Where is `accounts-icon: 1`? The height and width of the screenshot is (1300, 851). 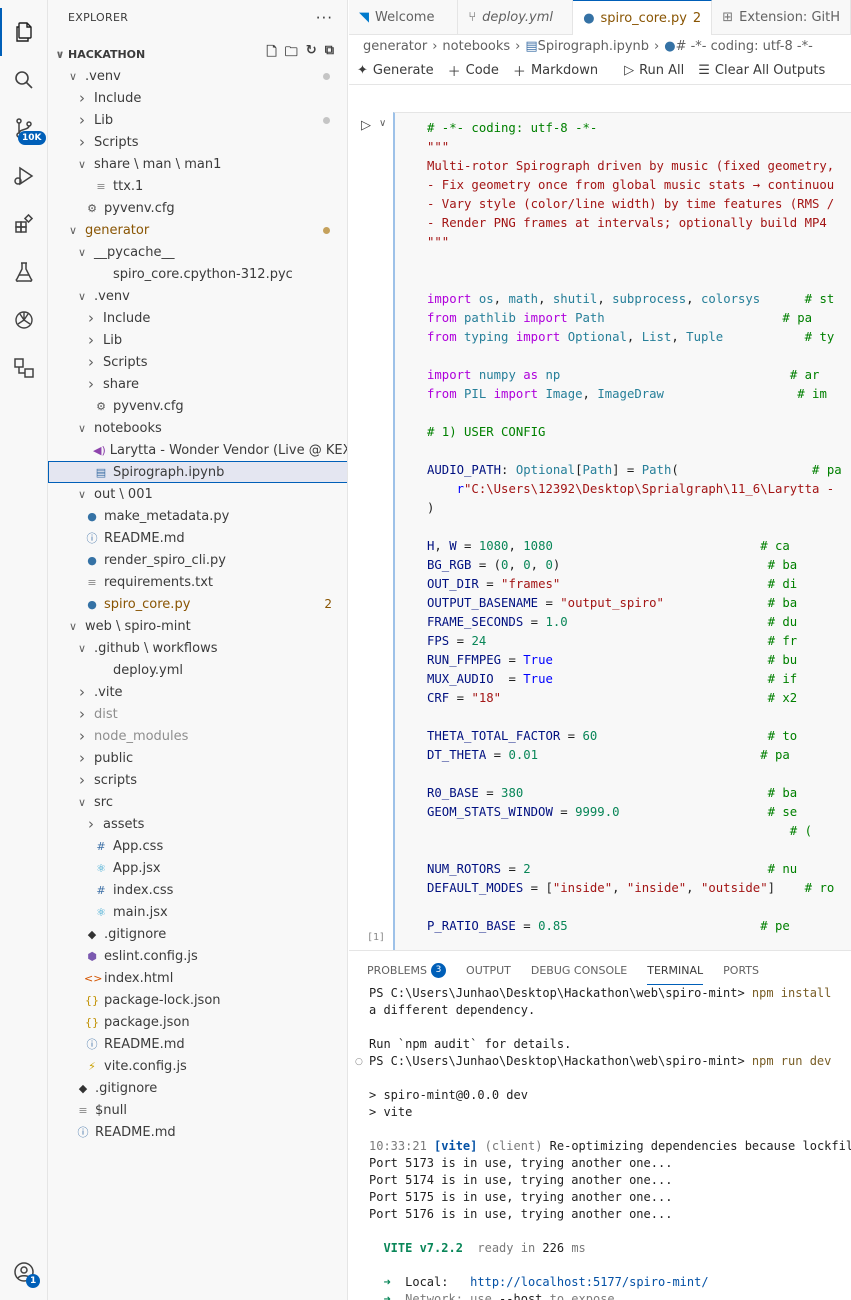
accounts-icon: 1 is located at coordinates (24, 1272).